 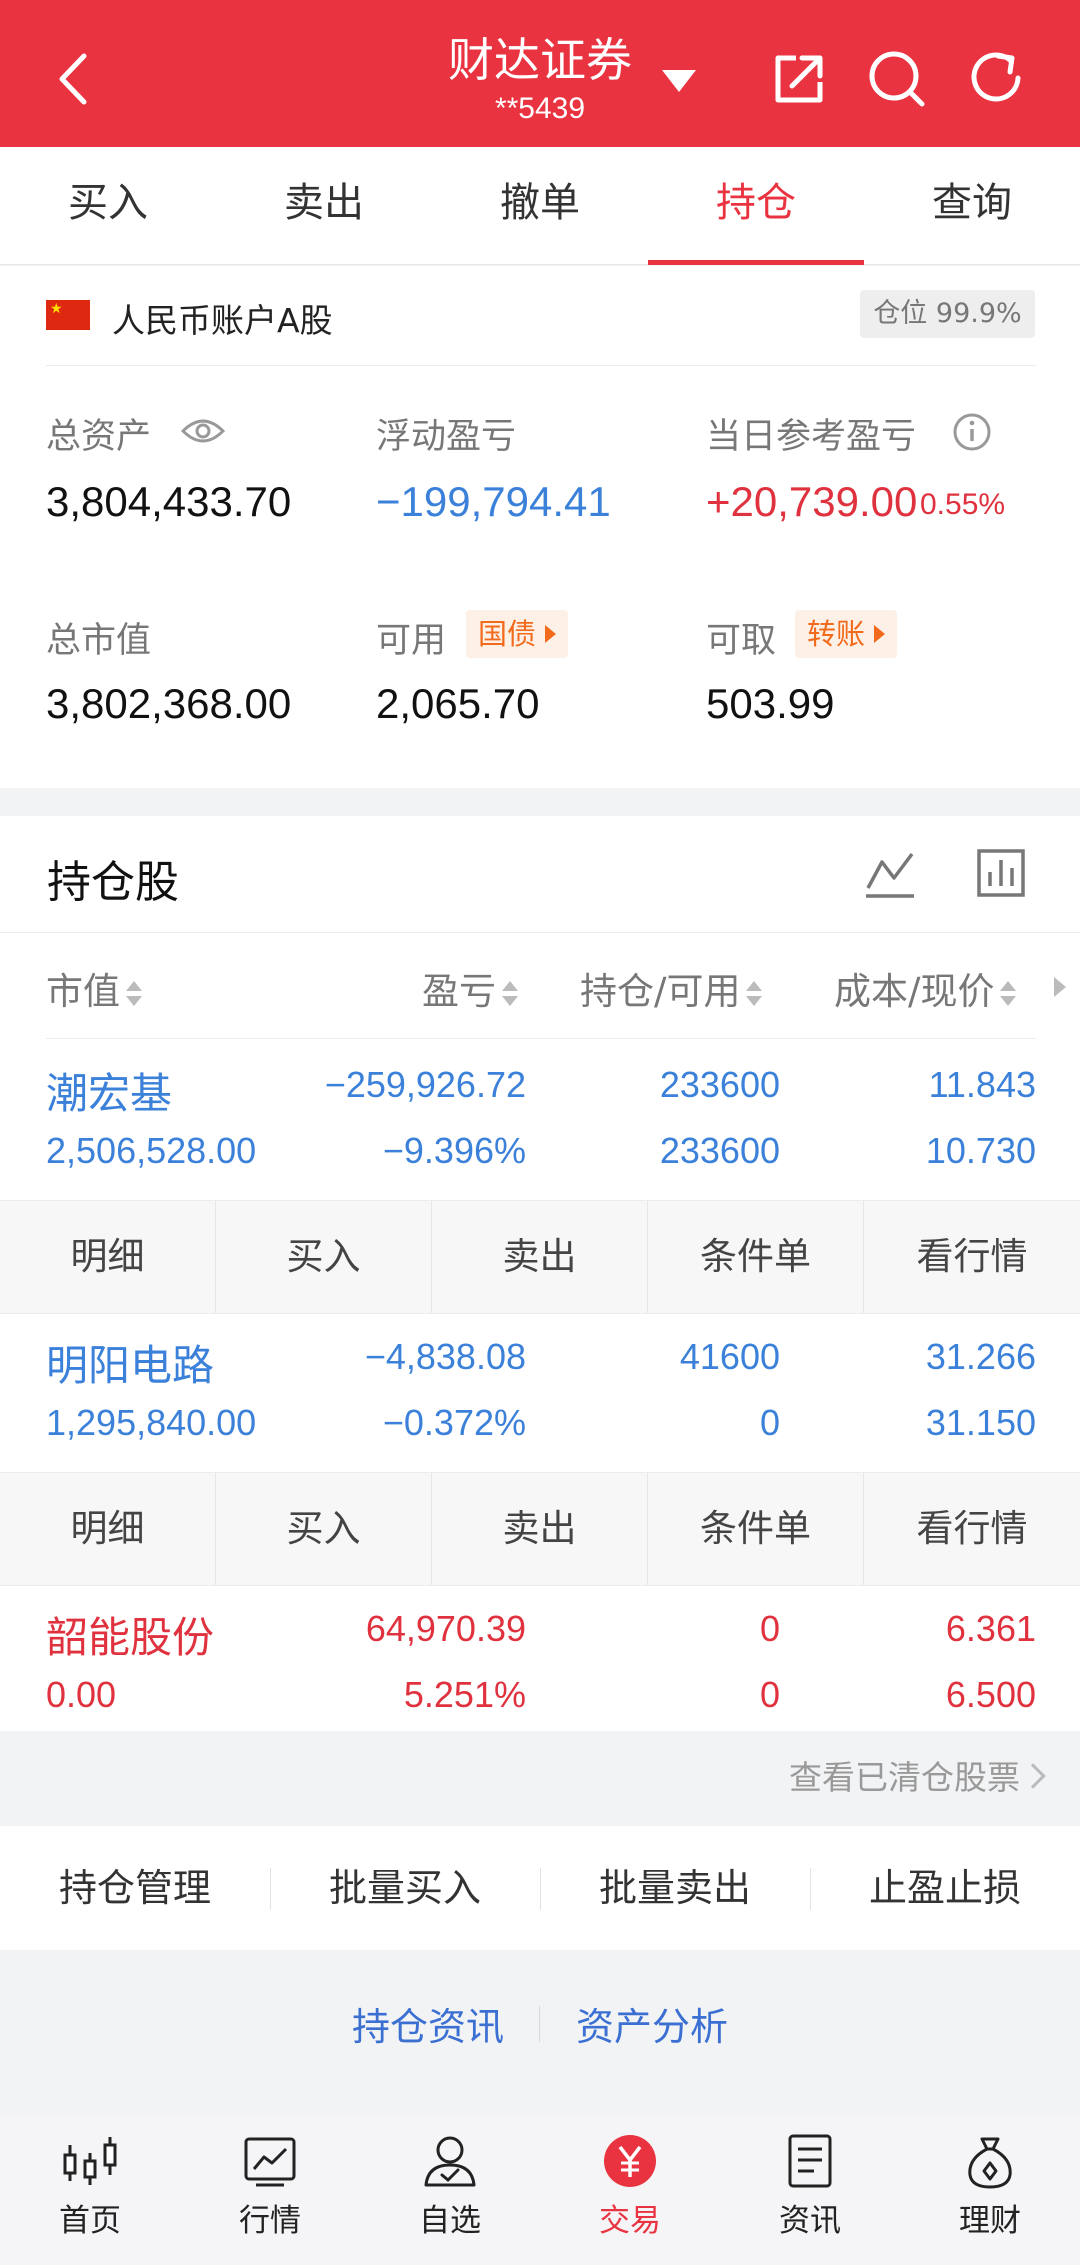 What do you see at coordinates (630, 2161) in the screenshot?
I see `yuan-icon` at bounding box center [630, 2161].